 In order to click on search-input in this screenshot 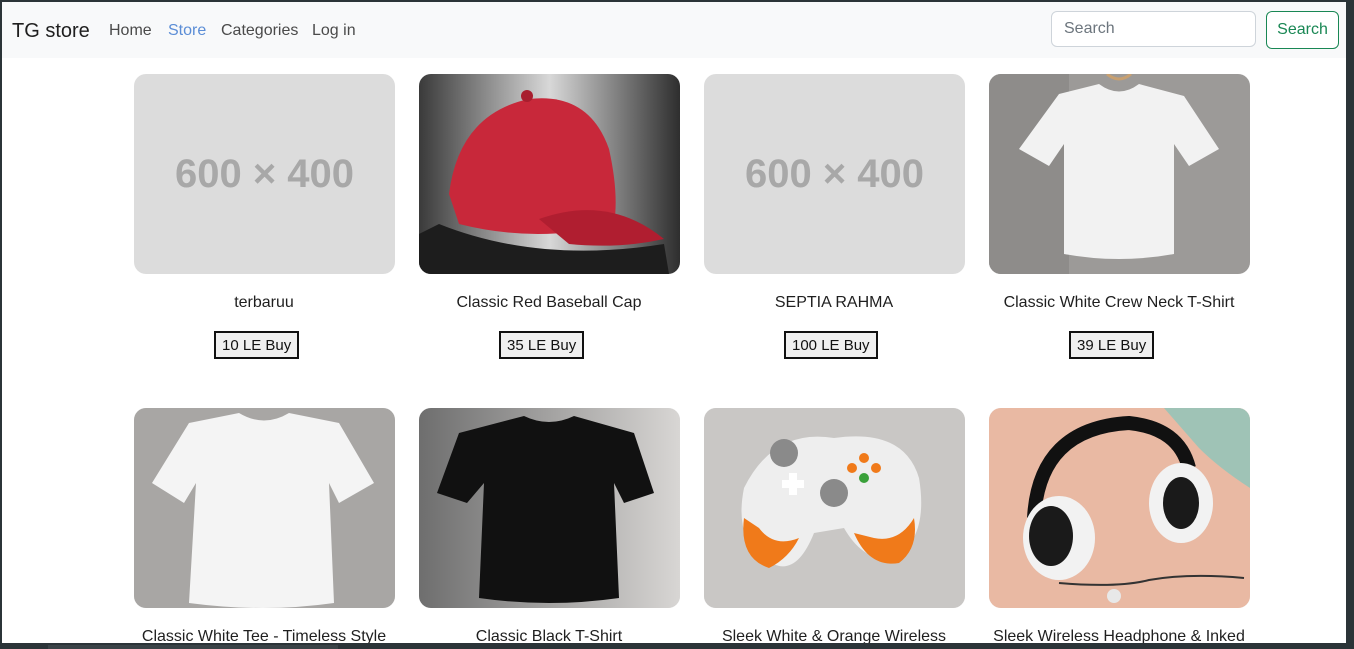, I will do `click(1153, 29)`.